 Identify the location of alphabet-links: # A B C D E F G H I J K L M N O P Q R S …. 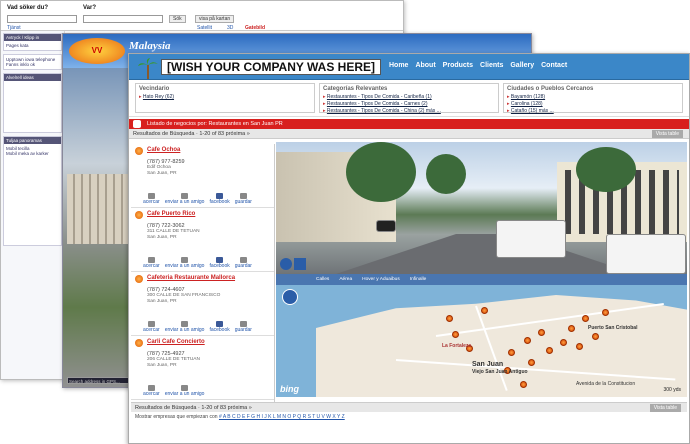
(282, 417).